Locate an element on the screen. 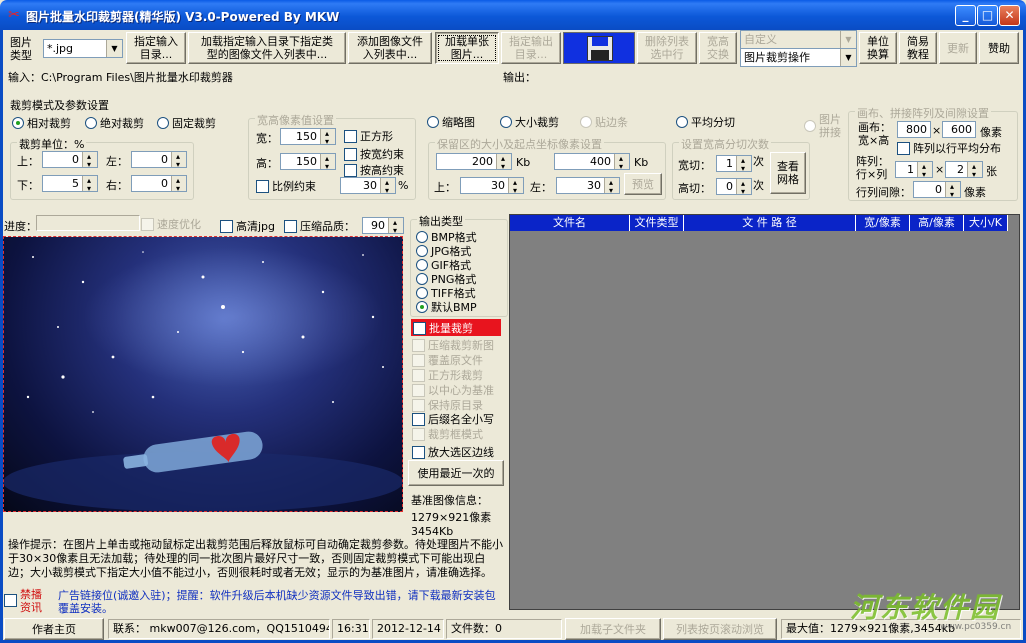 Image resolution: width=1026 pixels, height=643 pixels. use-recent-button: 使用最近一次的 is located at coordinates (456, 473).